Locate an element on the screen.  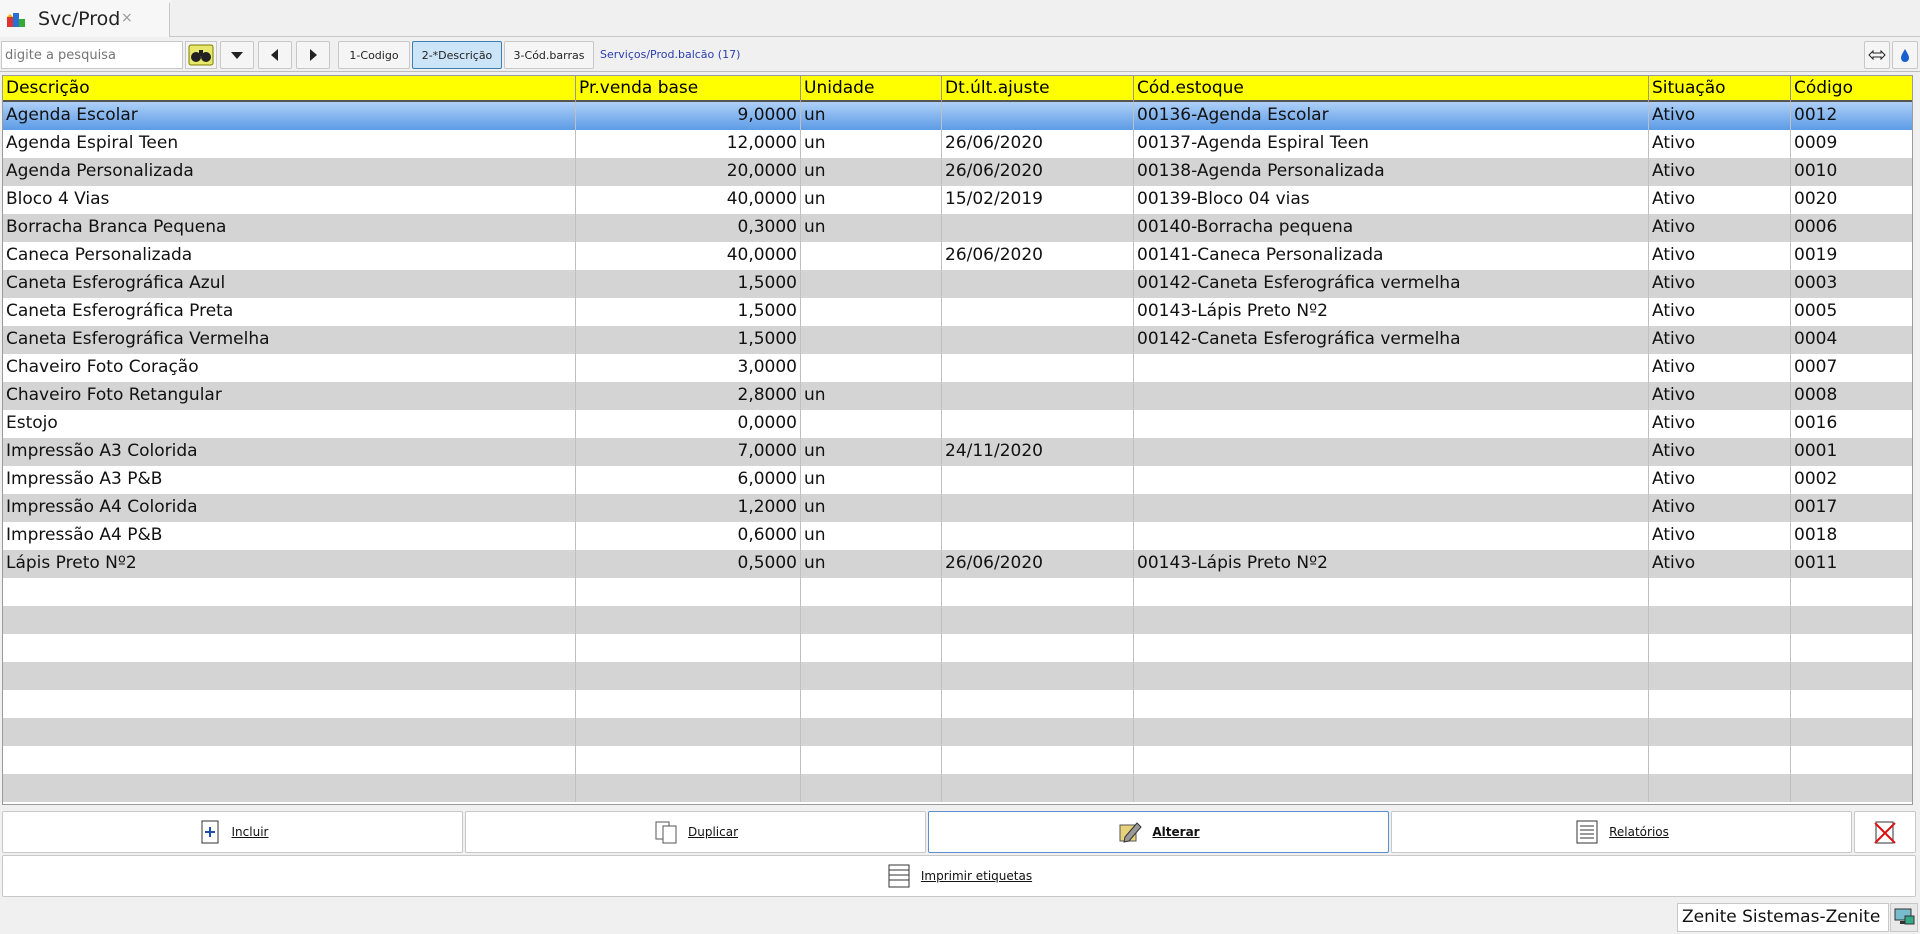
cell-codigo: 0012 is located at coordinates (1851, 116).